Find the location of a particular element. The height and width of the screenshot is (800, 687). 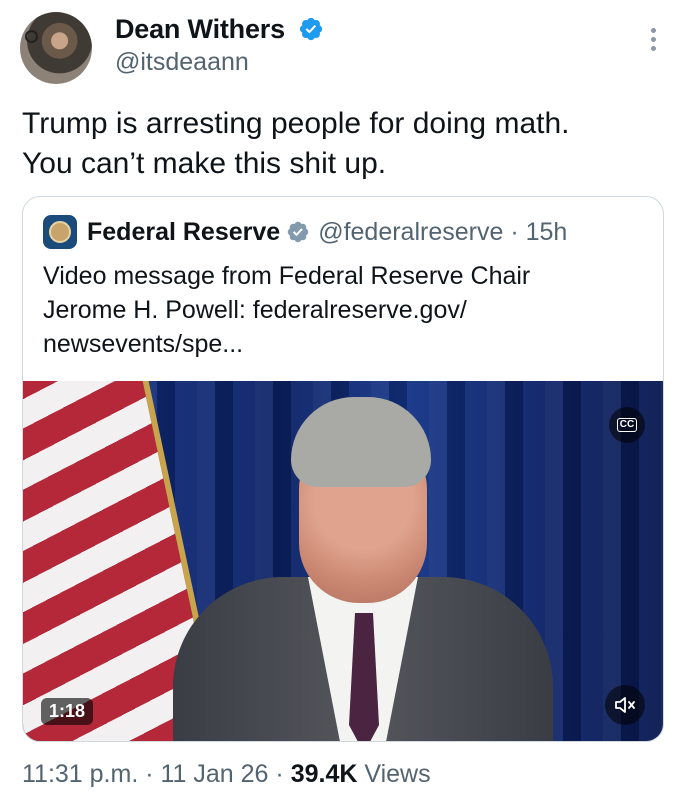

closed-captions-icon: CC is located at coordinates (627, 425).